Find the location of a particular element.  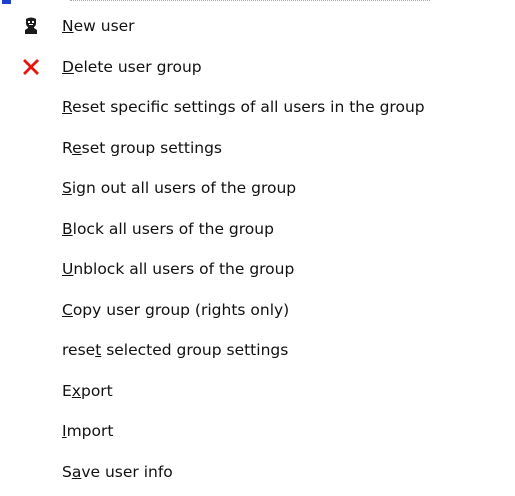

menu-item-sign-out-all-users: Sign out all users of the group is located at coordinates (257, 188).